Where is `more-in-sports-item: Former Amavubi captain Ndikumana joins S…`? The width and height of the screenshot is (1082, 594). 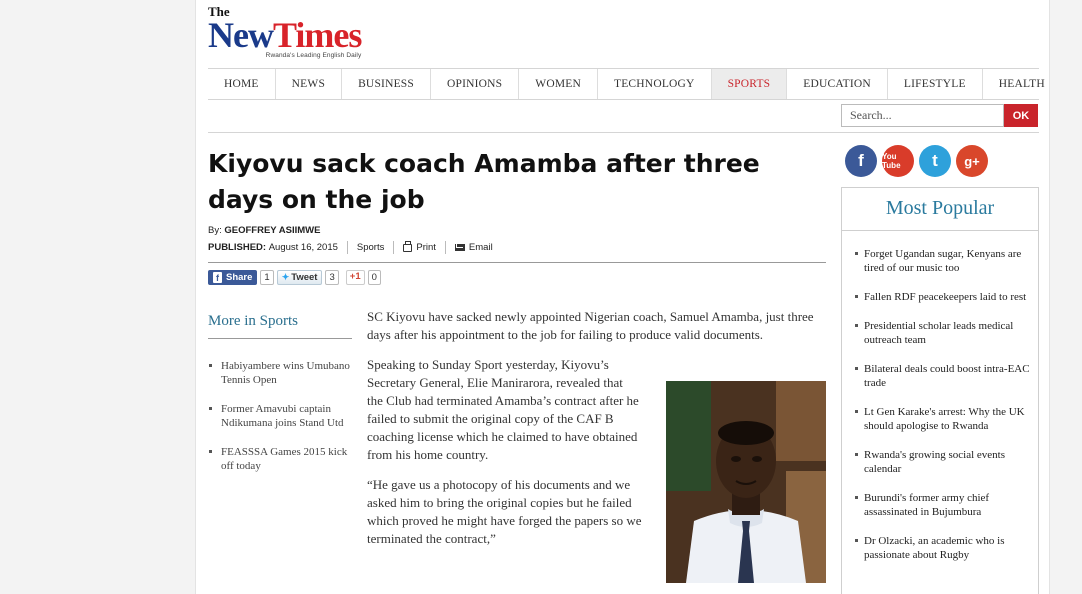 more-in-sports-item: Former Amavubi captain Ndikumana joins S… is located at coordinates (280, 416).